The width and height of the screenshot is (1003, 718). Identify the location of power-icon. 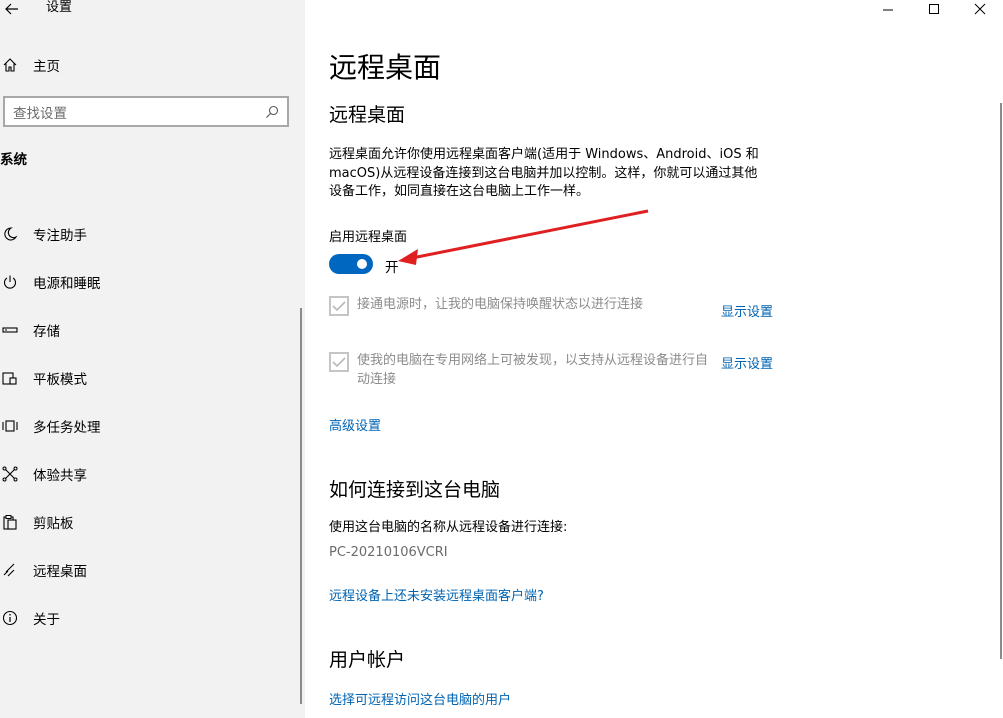
(12, 282).